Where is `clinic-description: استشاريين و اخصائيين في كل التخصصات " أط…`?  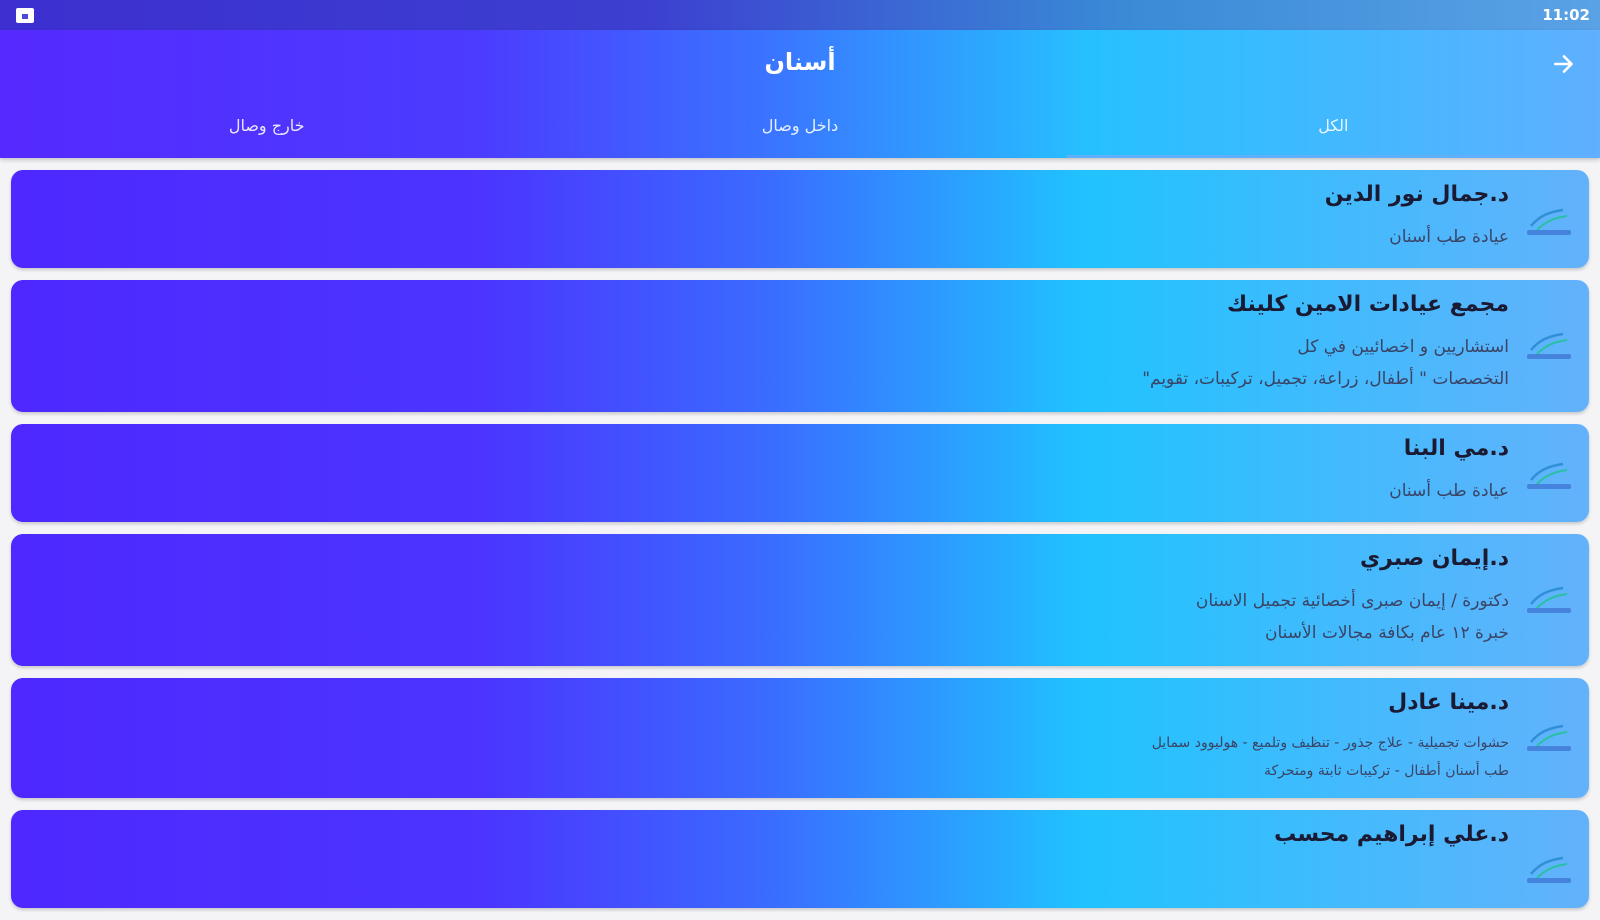
clinic-description: استشاريين و اخصائيين في كل التخصصات " أط… is located at coordinates (1325, 363).